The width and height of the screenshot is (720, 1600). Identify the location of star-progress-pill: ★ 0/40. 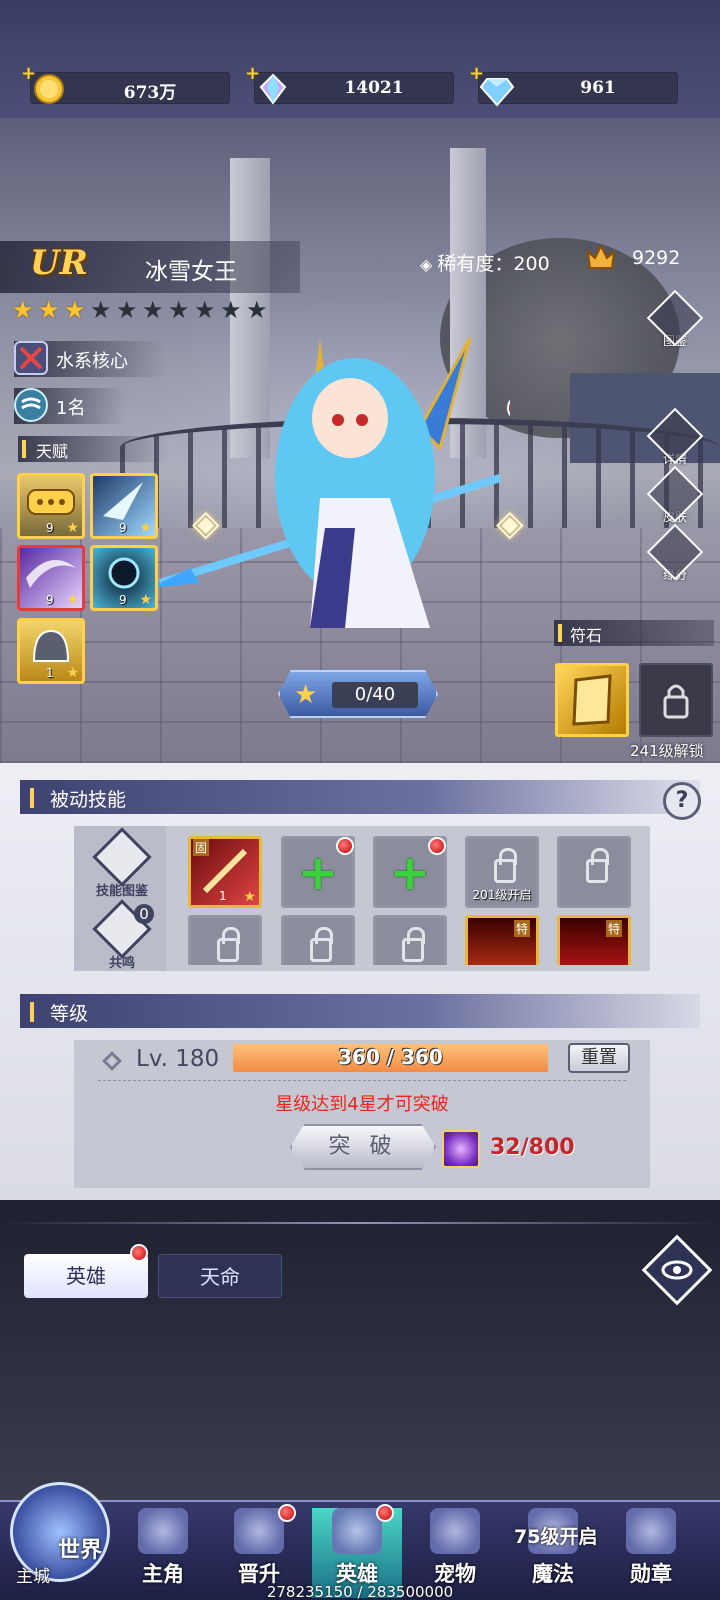
(358, 694).